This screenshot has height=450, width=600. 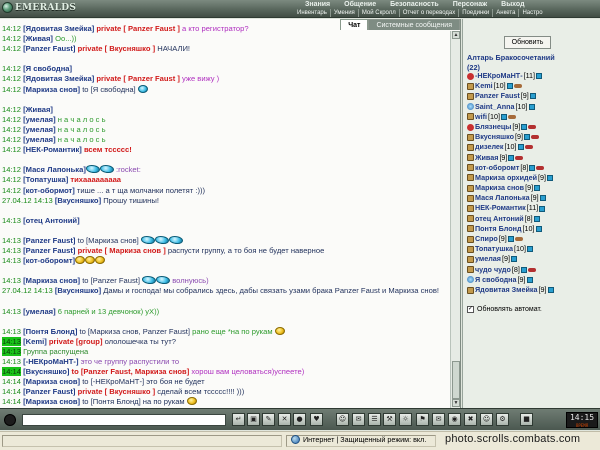 I want to click on toolbar-button-icon: ●, so click(x=299, y=419).